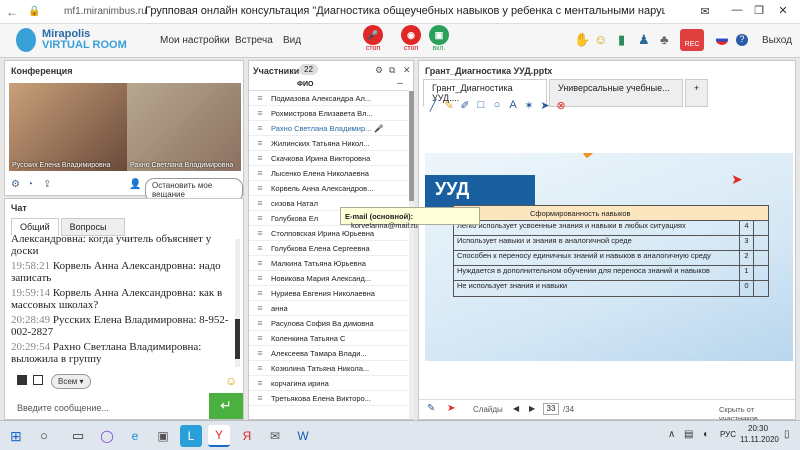 This screenshot has height=450, width=800. I want to click on smiley-icon: ☺, so click(231, 381).